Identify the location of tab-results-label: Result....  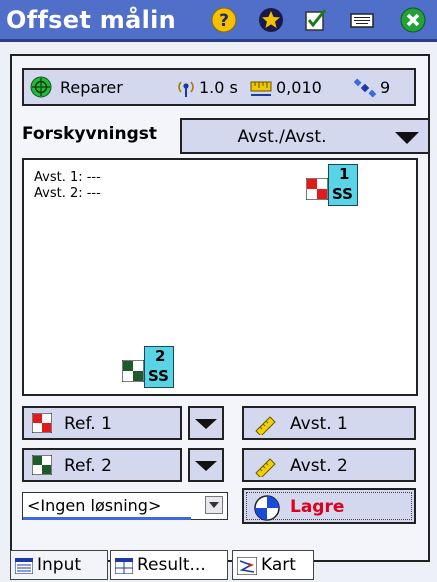
(171, 565).